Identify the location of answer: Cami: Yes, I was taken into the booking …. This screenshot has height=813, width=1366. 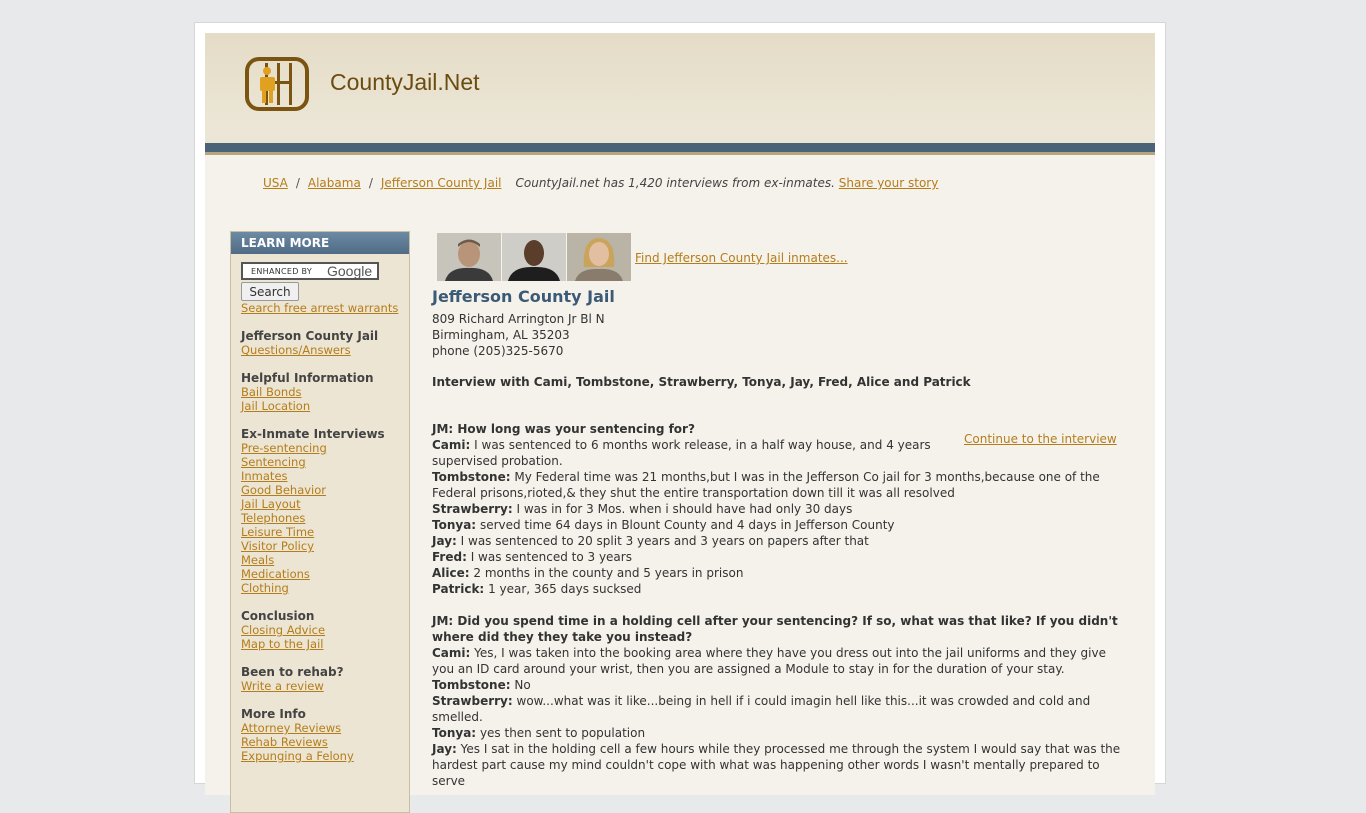
(778, 661).